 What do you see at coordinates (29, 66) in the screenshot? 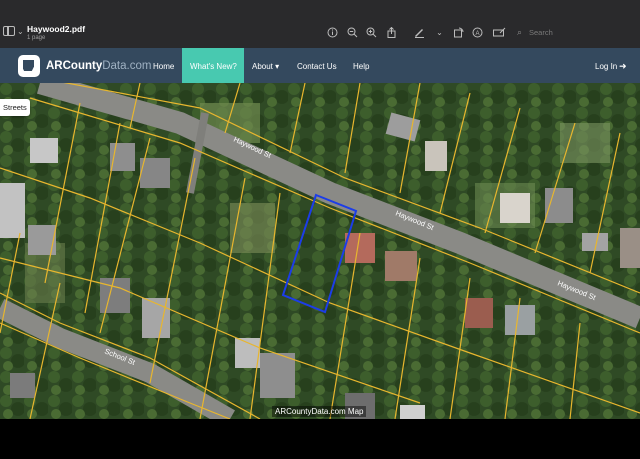
I see `arcountydata-logo` at bounding box center [29, 66].